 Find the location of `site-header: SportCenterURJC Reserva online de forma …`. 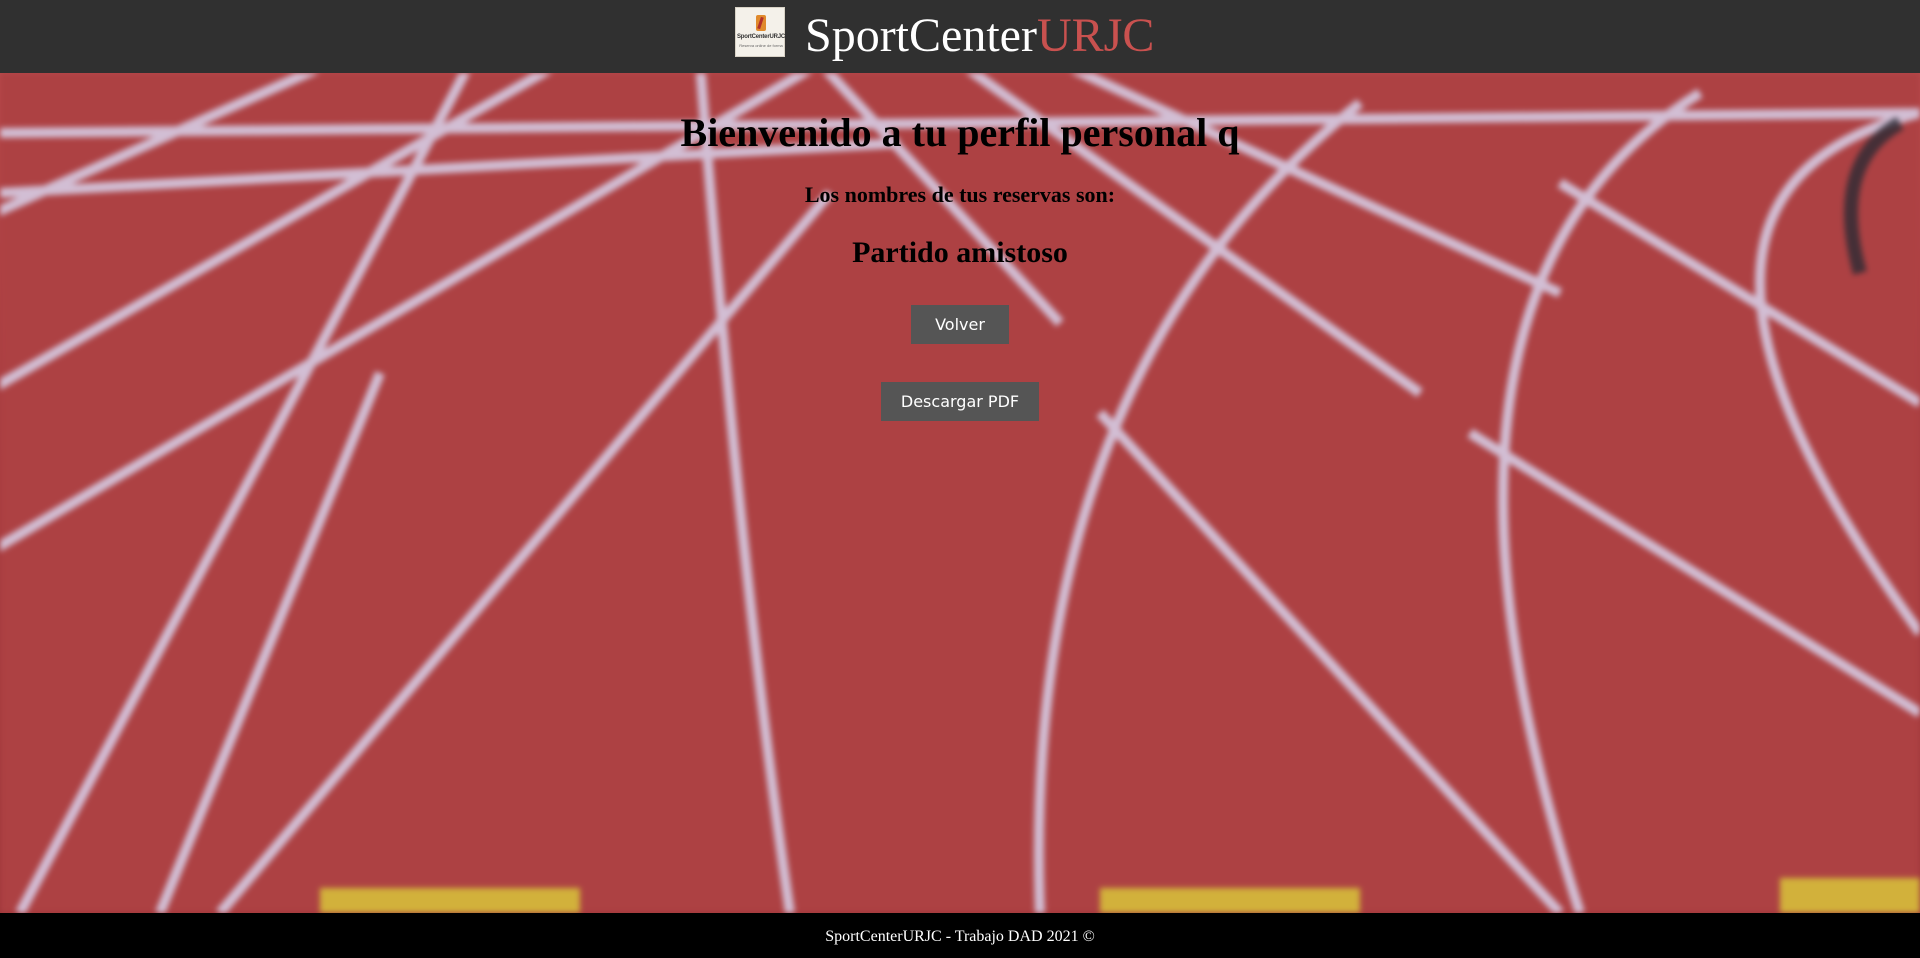

site-header: SportCenterURJC Reserva online de forma … is located at coordinates (960, 36).